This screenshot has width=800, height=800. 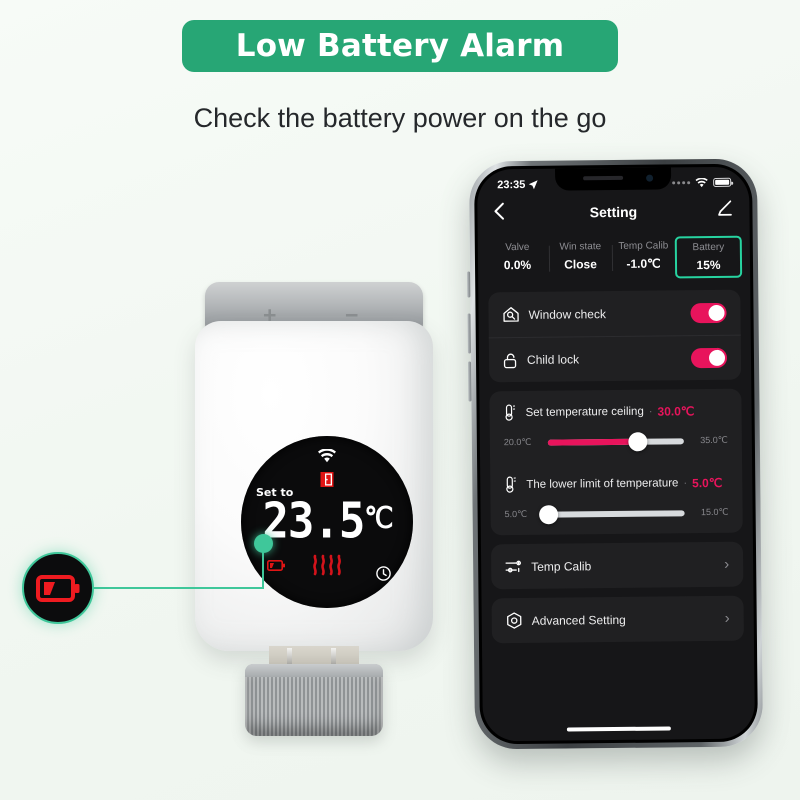 I want to click on heat-waves-icon, so click(x=327, y=567).